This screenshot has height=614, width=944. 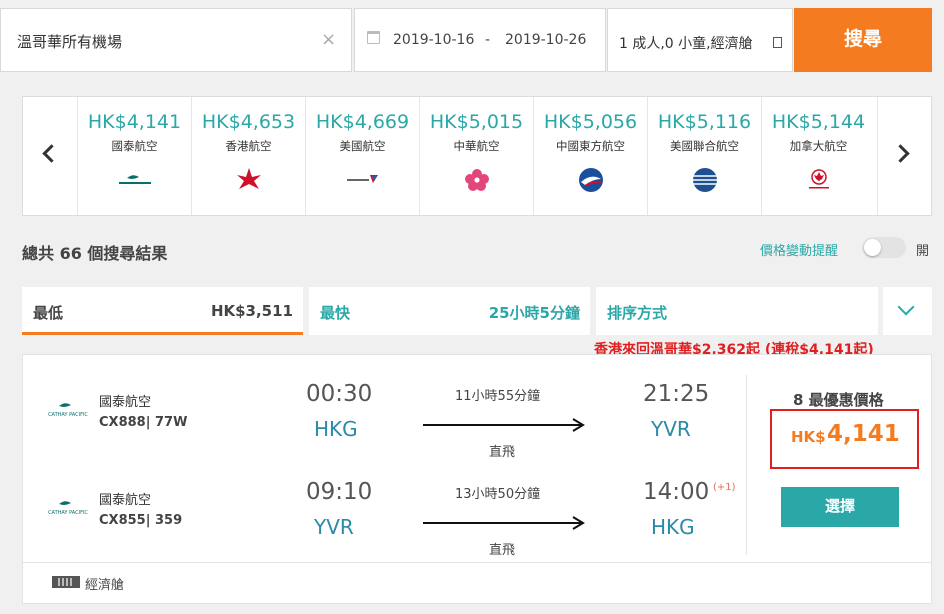 I want to click on airline-card-cathay-pacific: HK$4,141 國泰航空, so click(x=134, y=156).